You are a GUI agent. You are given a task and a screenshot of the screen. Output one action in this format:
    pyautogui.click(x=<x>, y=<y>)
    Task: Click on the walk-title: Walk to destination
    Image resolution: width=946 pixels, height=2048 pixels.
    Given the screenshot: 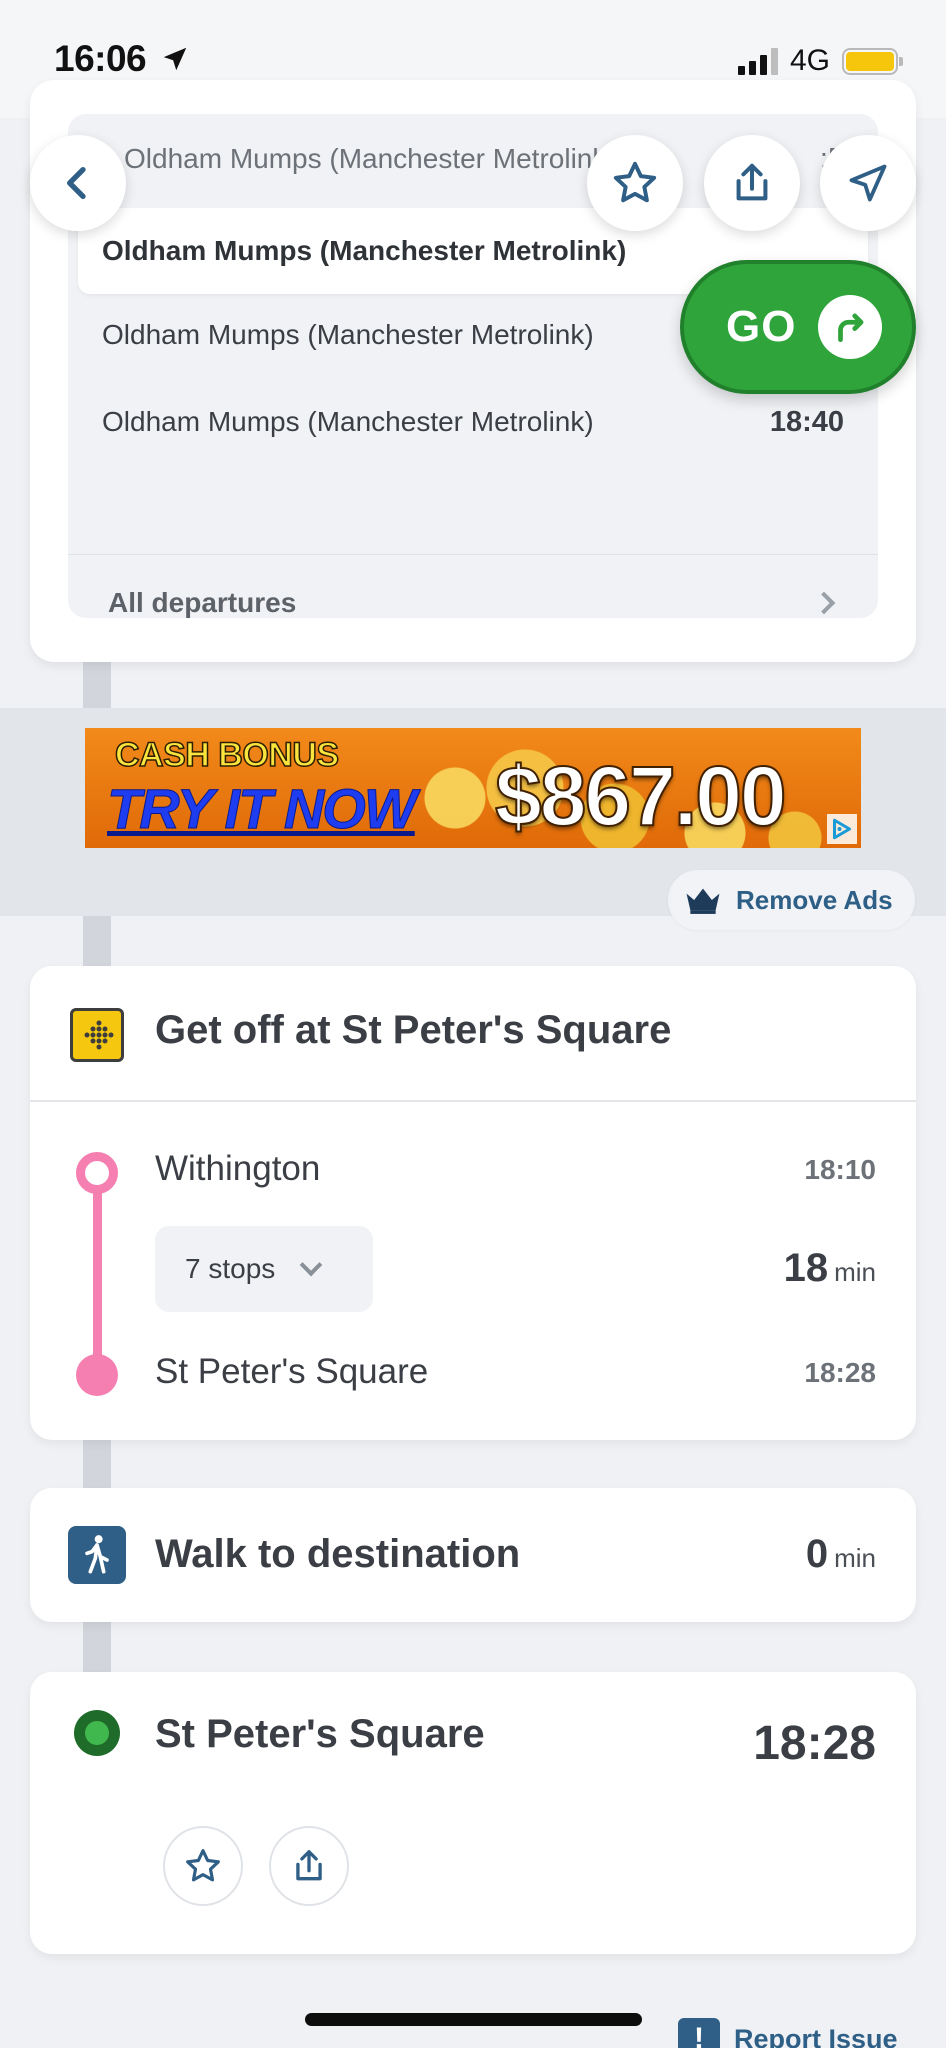 What is the action you would take?
    pyautogui.click(x=338, y=1554)
    